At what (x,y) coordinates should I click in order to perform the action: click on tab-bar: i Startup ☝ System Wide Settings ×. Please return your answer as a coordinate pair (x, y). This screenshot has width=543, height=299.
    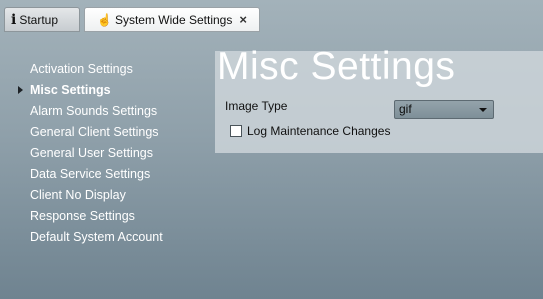
    Looking at the image, I should click on (271, 17).